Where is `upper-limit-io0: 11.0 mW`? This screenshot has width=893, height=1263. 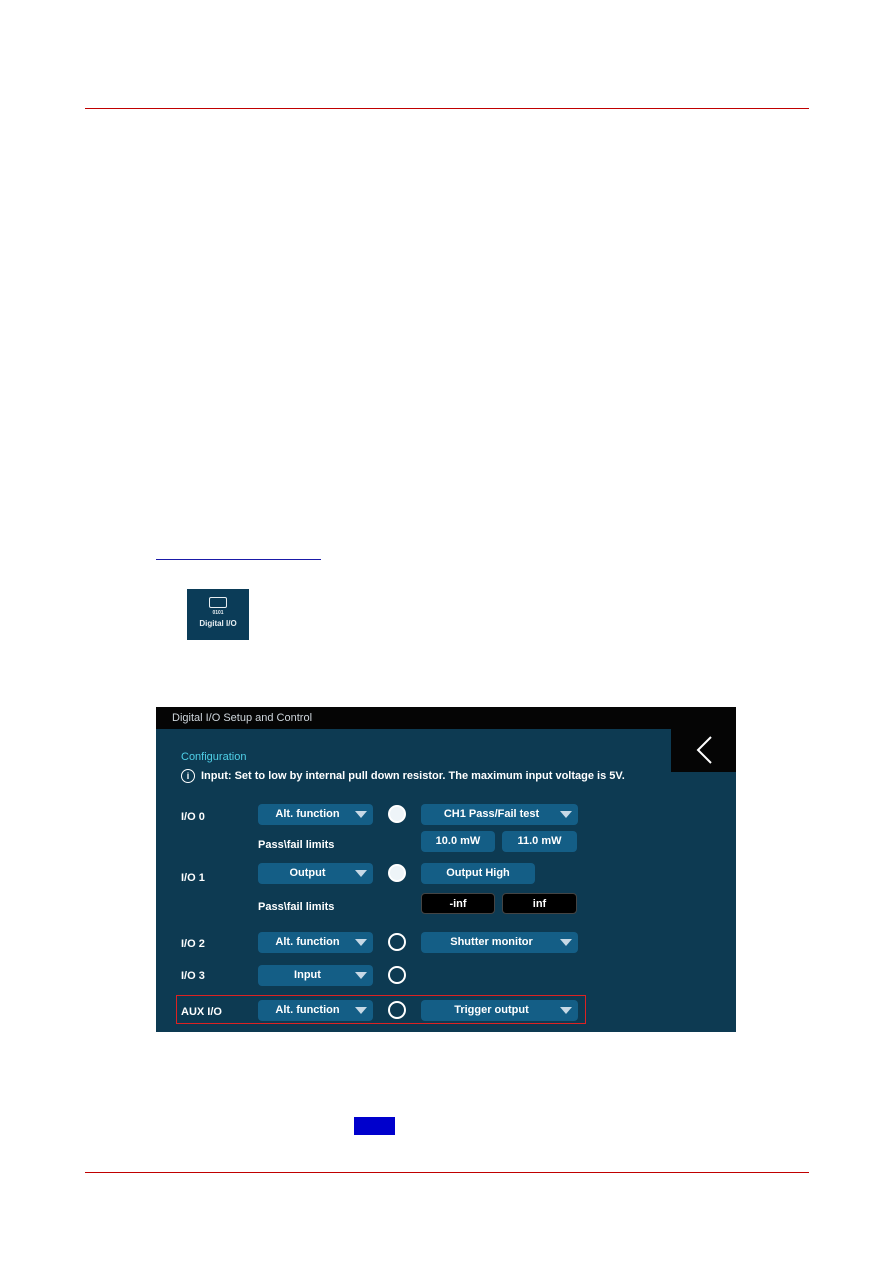
upper-limit-io0: 11.0 mW is located at coordinates (539, 841).